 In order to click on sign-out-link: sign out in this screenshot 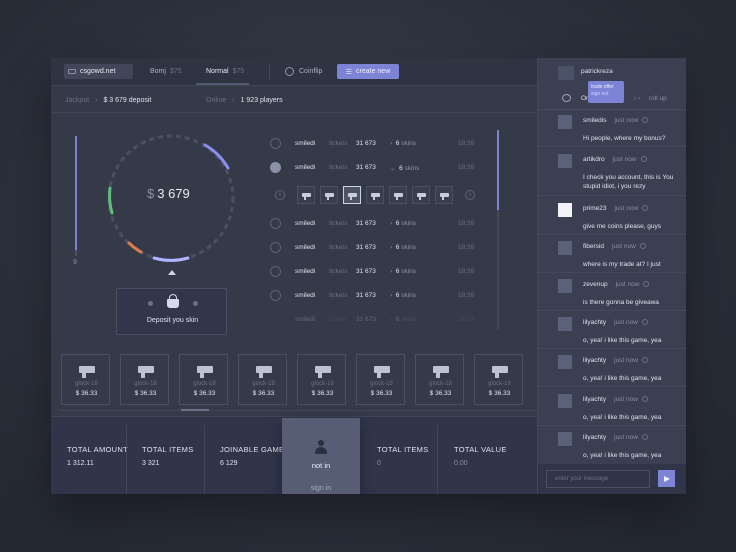, I will do `click(606, 94)`.